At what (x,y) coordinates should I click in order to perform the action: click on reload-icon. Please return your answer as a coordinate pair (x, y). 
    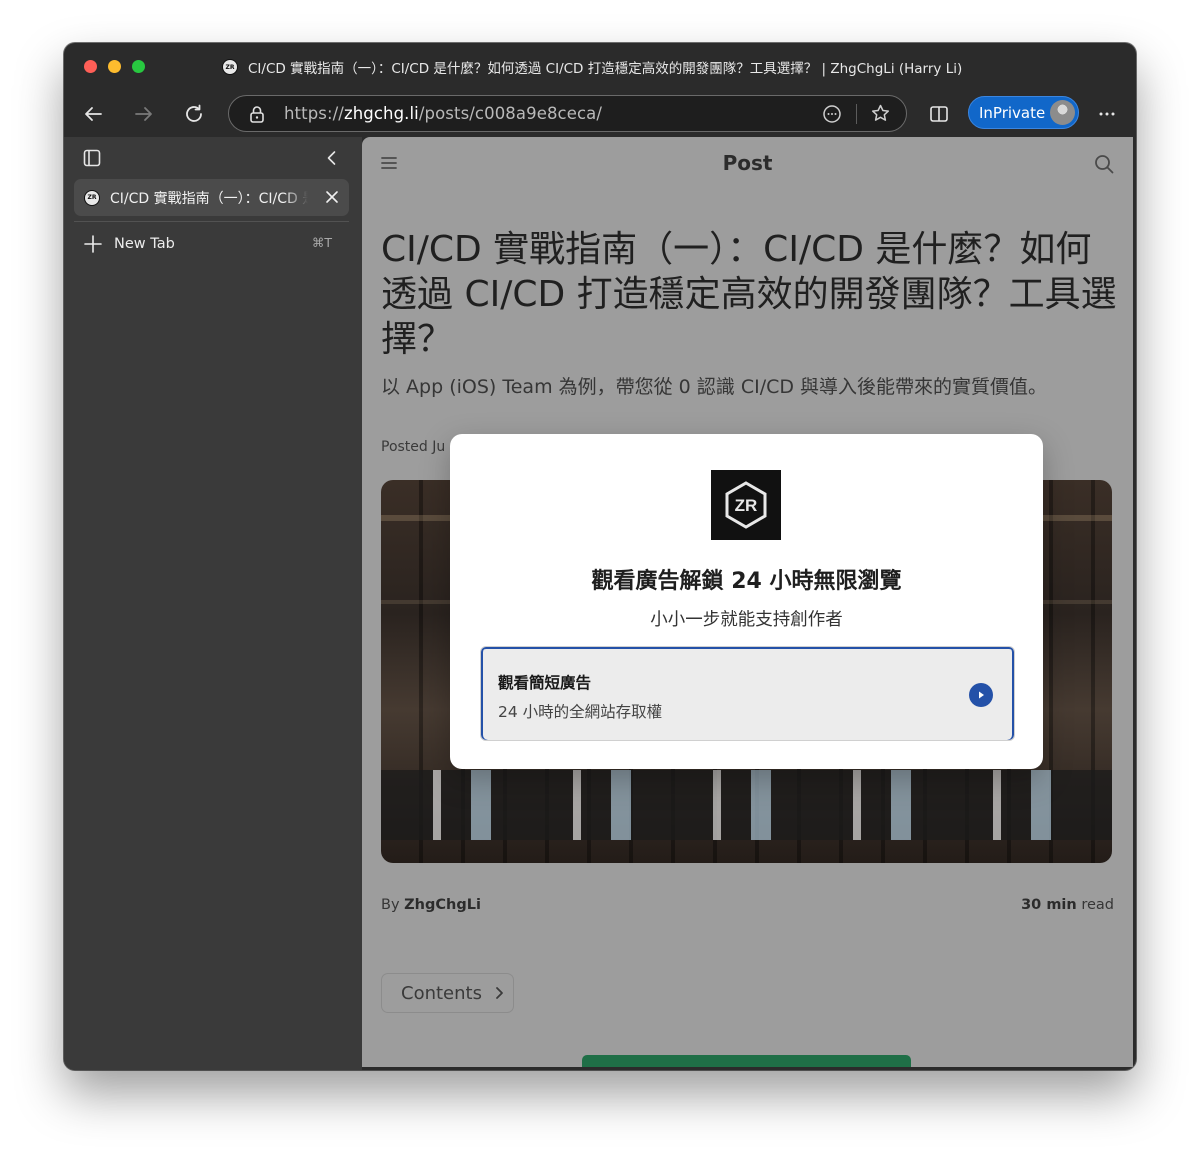
    Looking at the image, I should click on (194, 113).